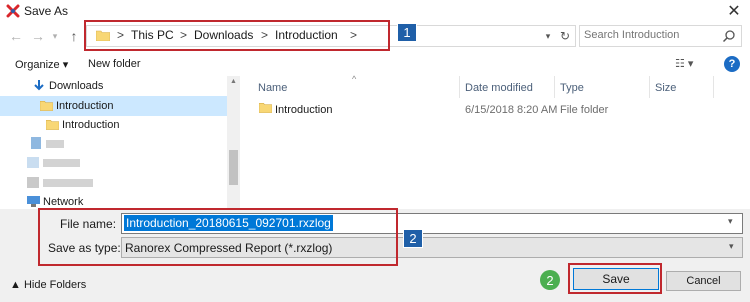 This screenshot has width=750, height=302. What do you see at coordinates (548, 36) in the screenshot?
I see `address-dropdown-button: ▾` at bounding box center [548, 36].